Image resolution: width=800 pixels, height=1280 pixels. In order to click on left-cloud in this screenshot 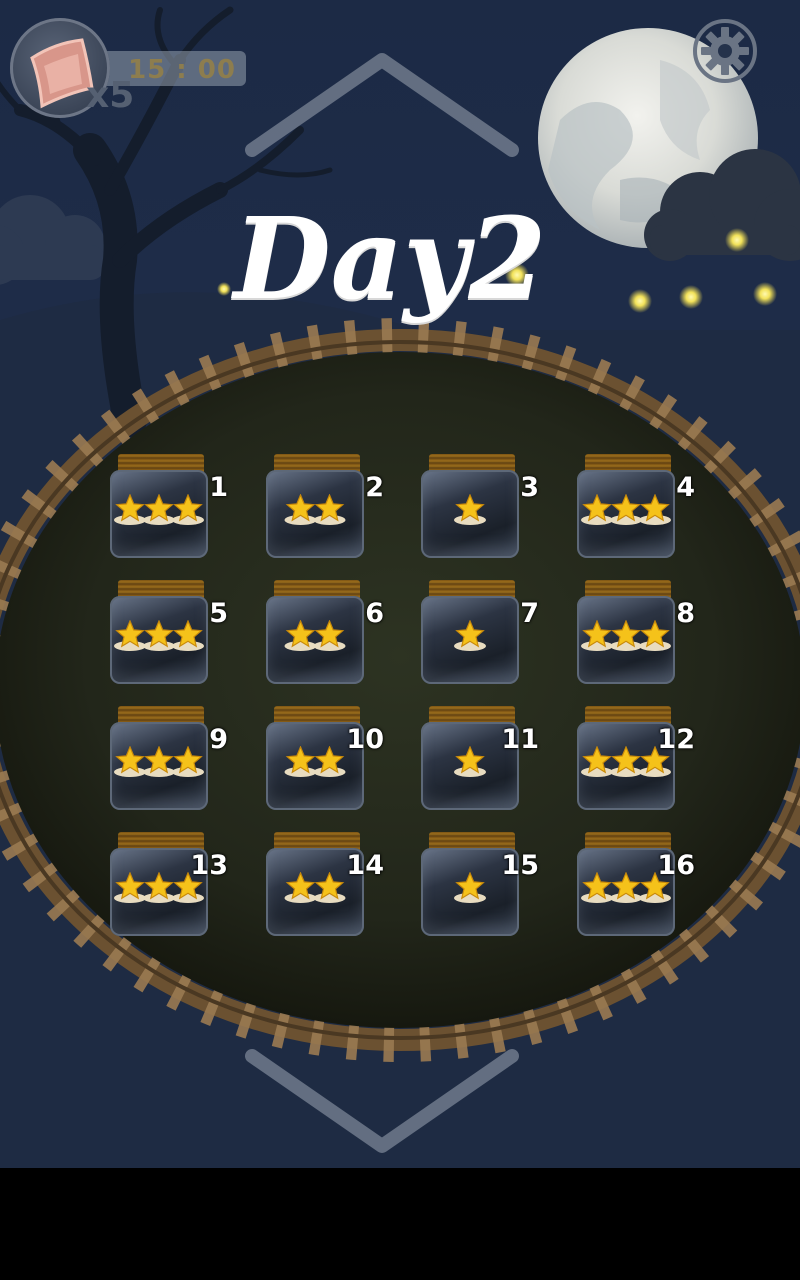, I will do `click(52, 240)`.